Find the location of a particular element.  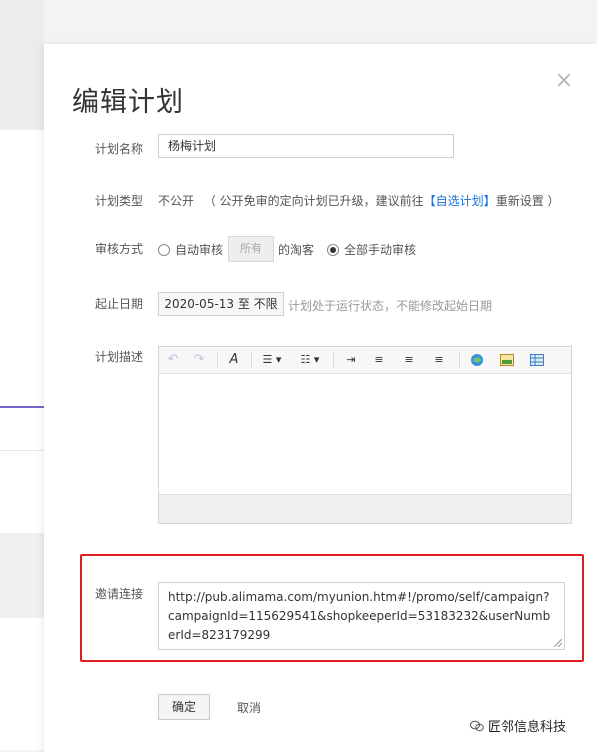

watermark-text: 匠邻信息科技 is located at coordinates (527, 727).